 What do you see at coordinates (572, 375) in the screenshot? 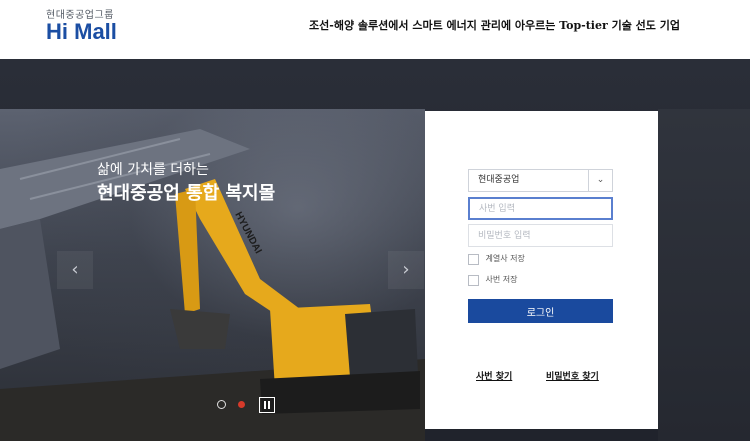
I see `find-password-link: 비밀번호 찾기` at bounding box center [572, 375].